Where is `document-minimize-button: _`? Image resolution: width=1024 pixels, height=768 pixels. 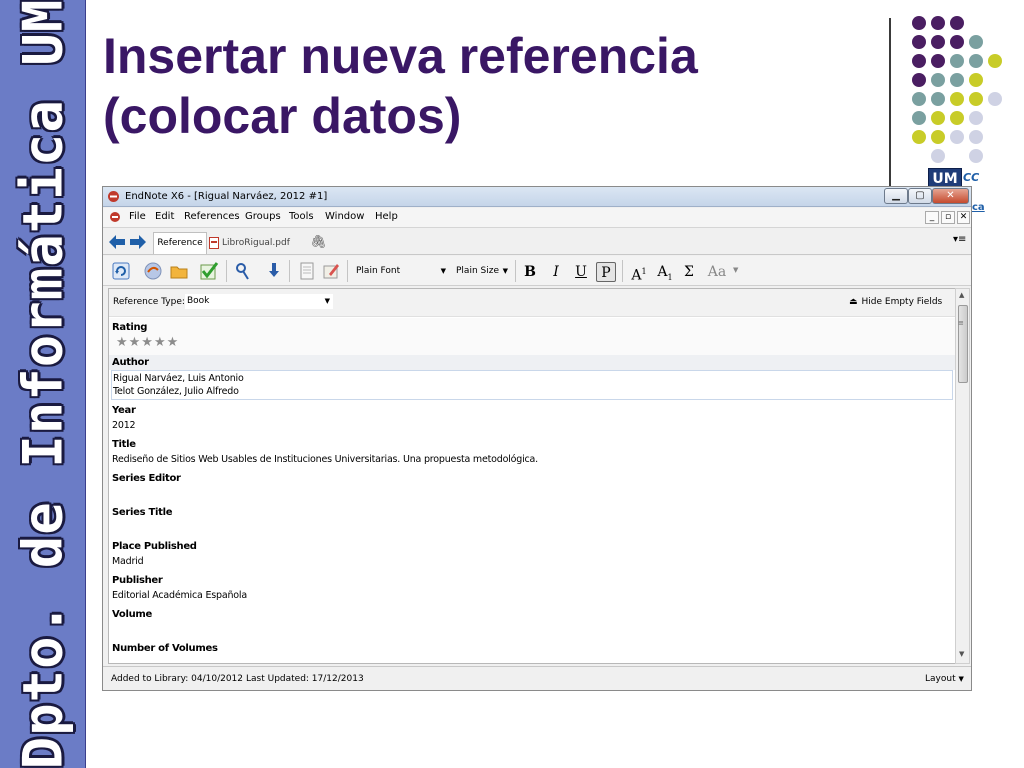
document-minimize-button: _ is located at coordinates (932, 217).